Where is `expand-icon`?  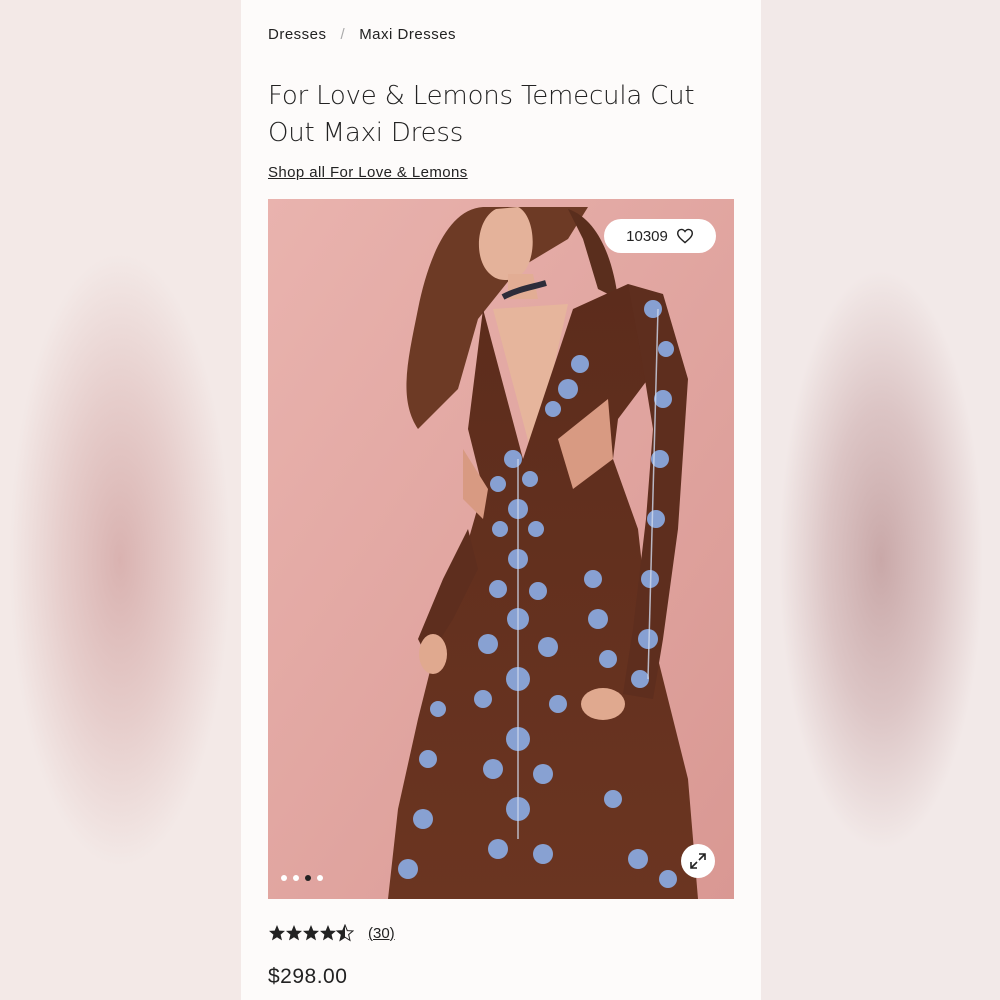
expand-icon is located at coordinates (698, 861).